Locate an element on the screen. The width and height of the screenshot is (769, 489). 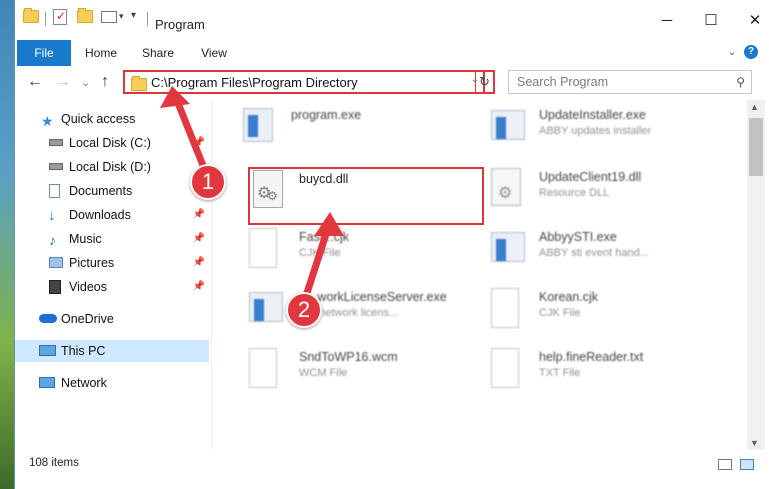
tab-home: Home is located at coordinates (101, 53).